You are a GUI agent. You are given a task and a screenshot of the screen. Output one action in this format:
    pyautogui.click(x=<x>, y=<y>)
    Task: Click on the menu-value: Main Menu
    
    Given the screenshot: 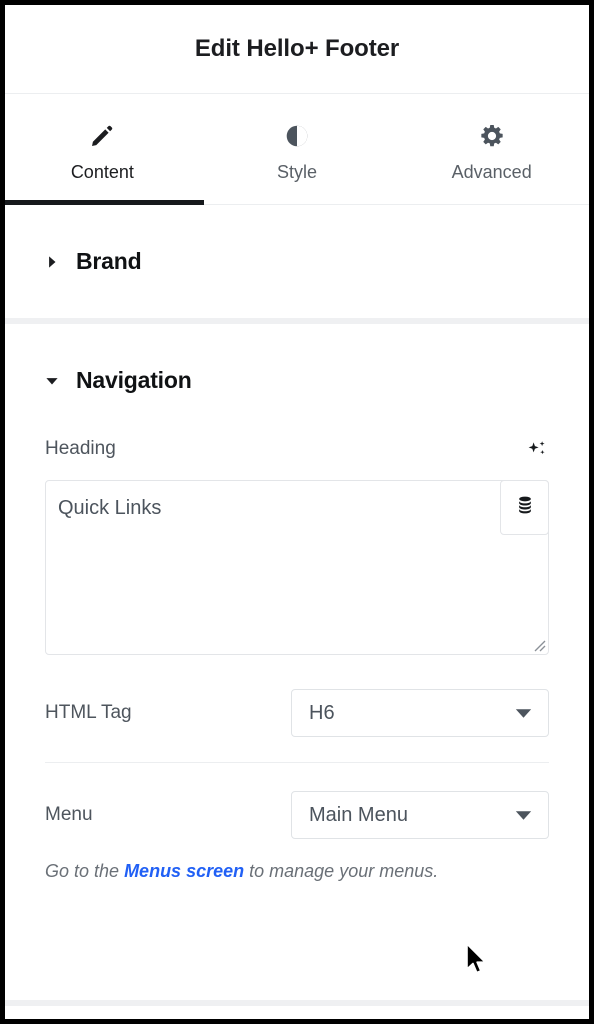 What is the action you would take?
    pyautogui.click(x=358, y=814)
    